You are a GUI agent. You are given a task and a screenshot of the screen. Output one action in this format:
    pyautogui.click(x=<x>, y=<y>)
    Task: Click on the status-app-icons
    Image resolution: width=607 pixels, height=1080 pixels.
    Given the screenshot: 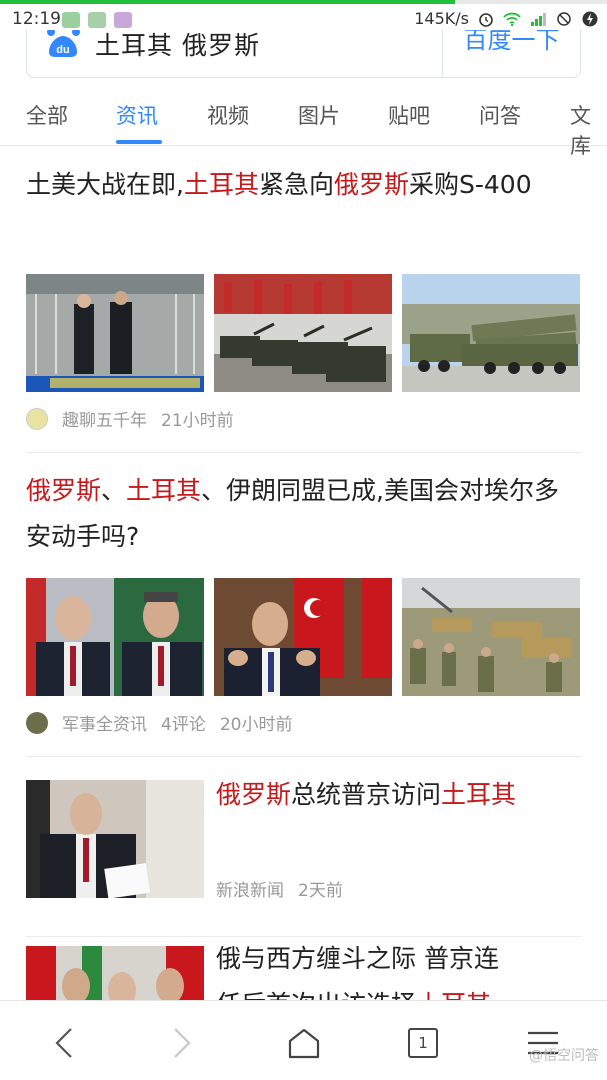 What is the action you would take?
    pyautogui.click(x=97, y=20)
    